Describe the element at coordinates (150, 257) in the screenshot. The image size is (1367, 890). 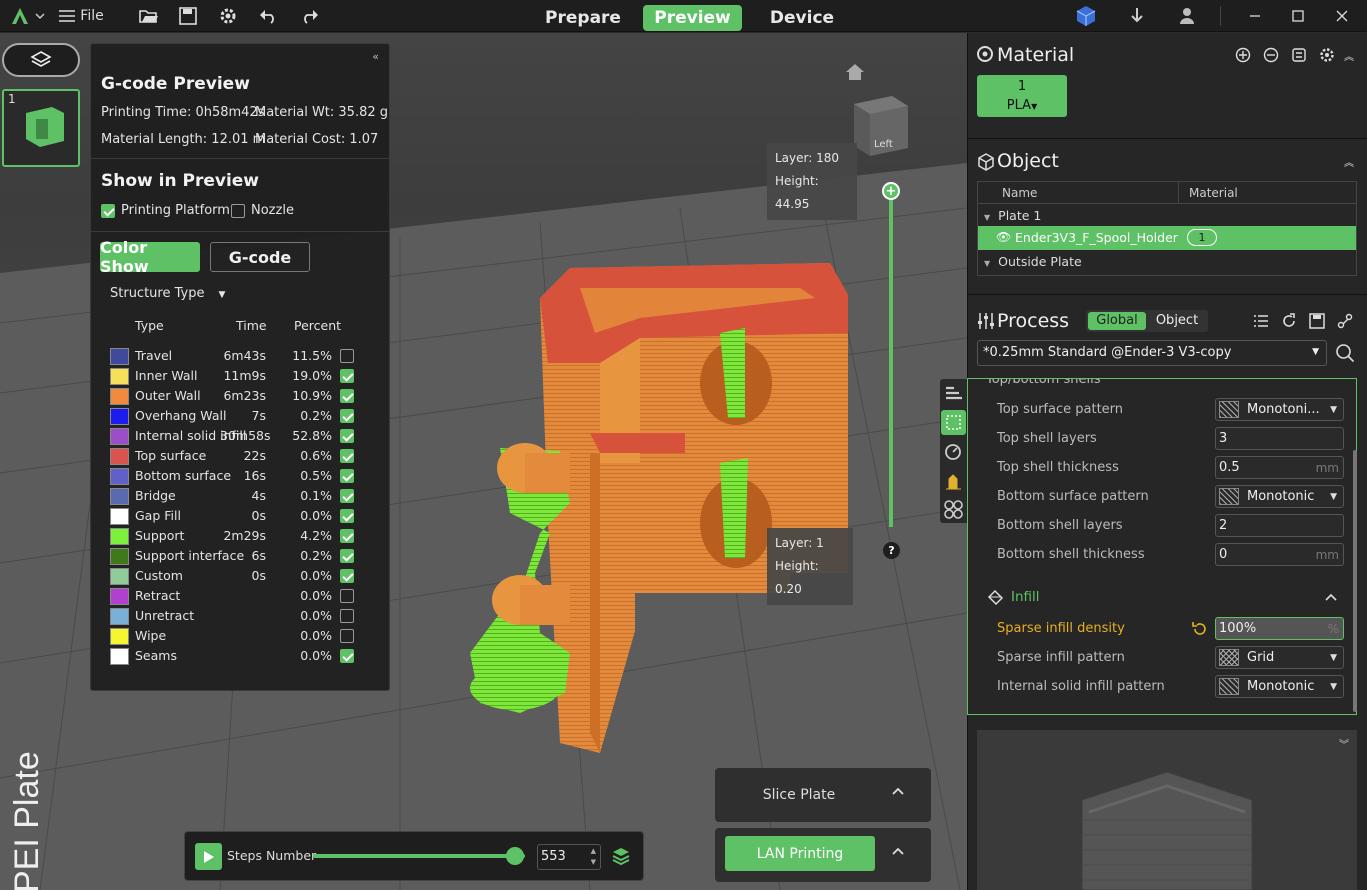
I see `color-show-button: Color Show` at that location.